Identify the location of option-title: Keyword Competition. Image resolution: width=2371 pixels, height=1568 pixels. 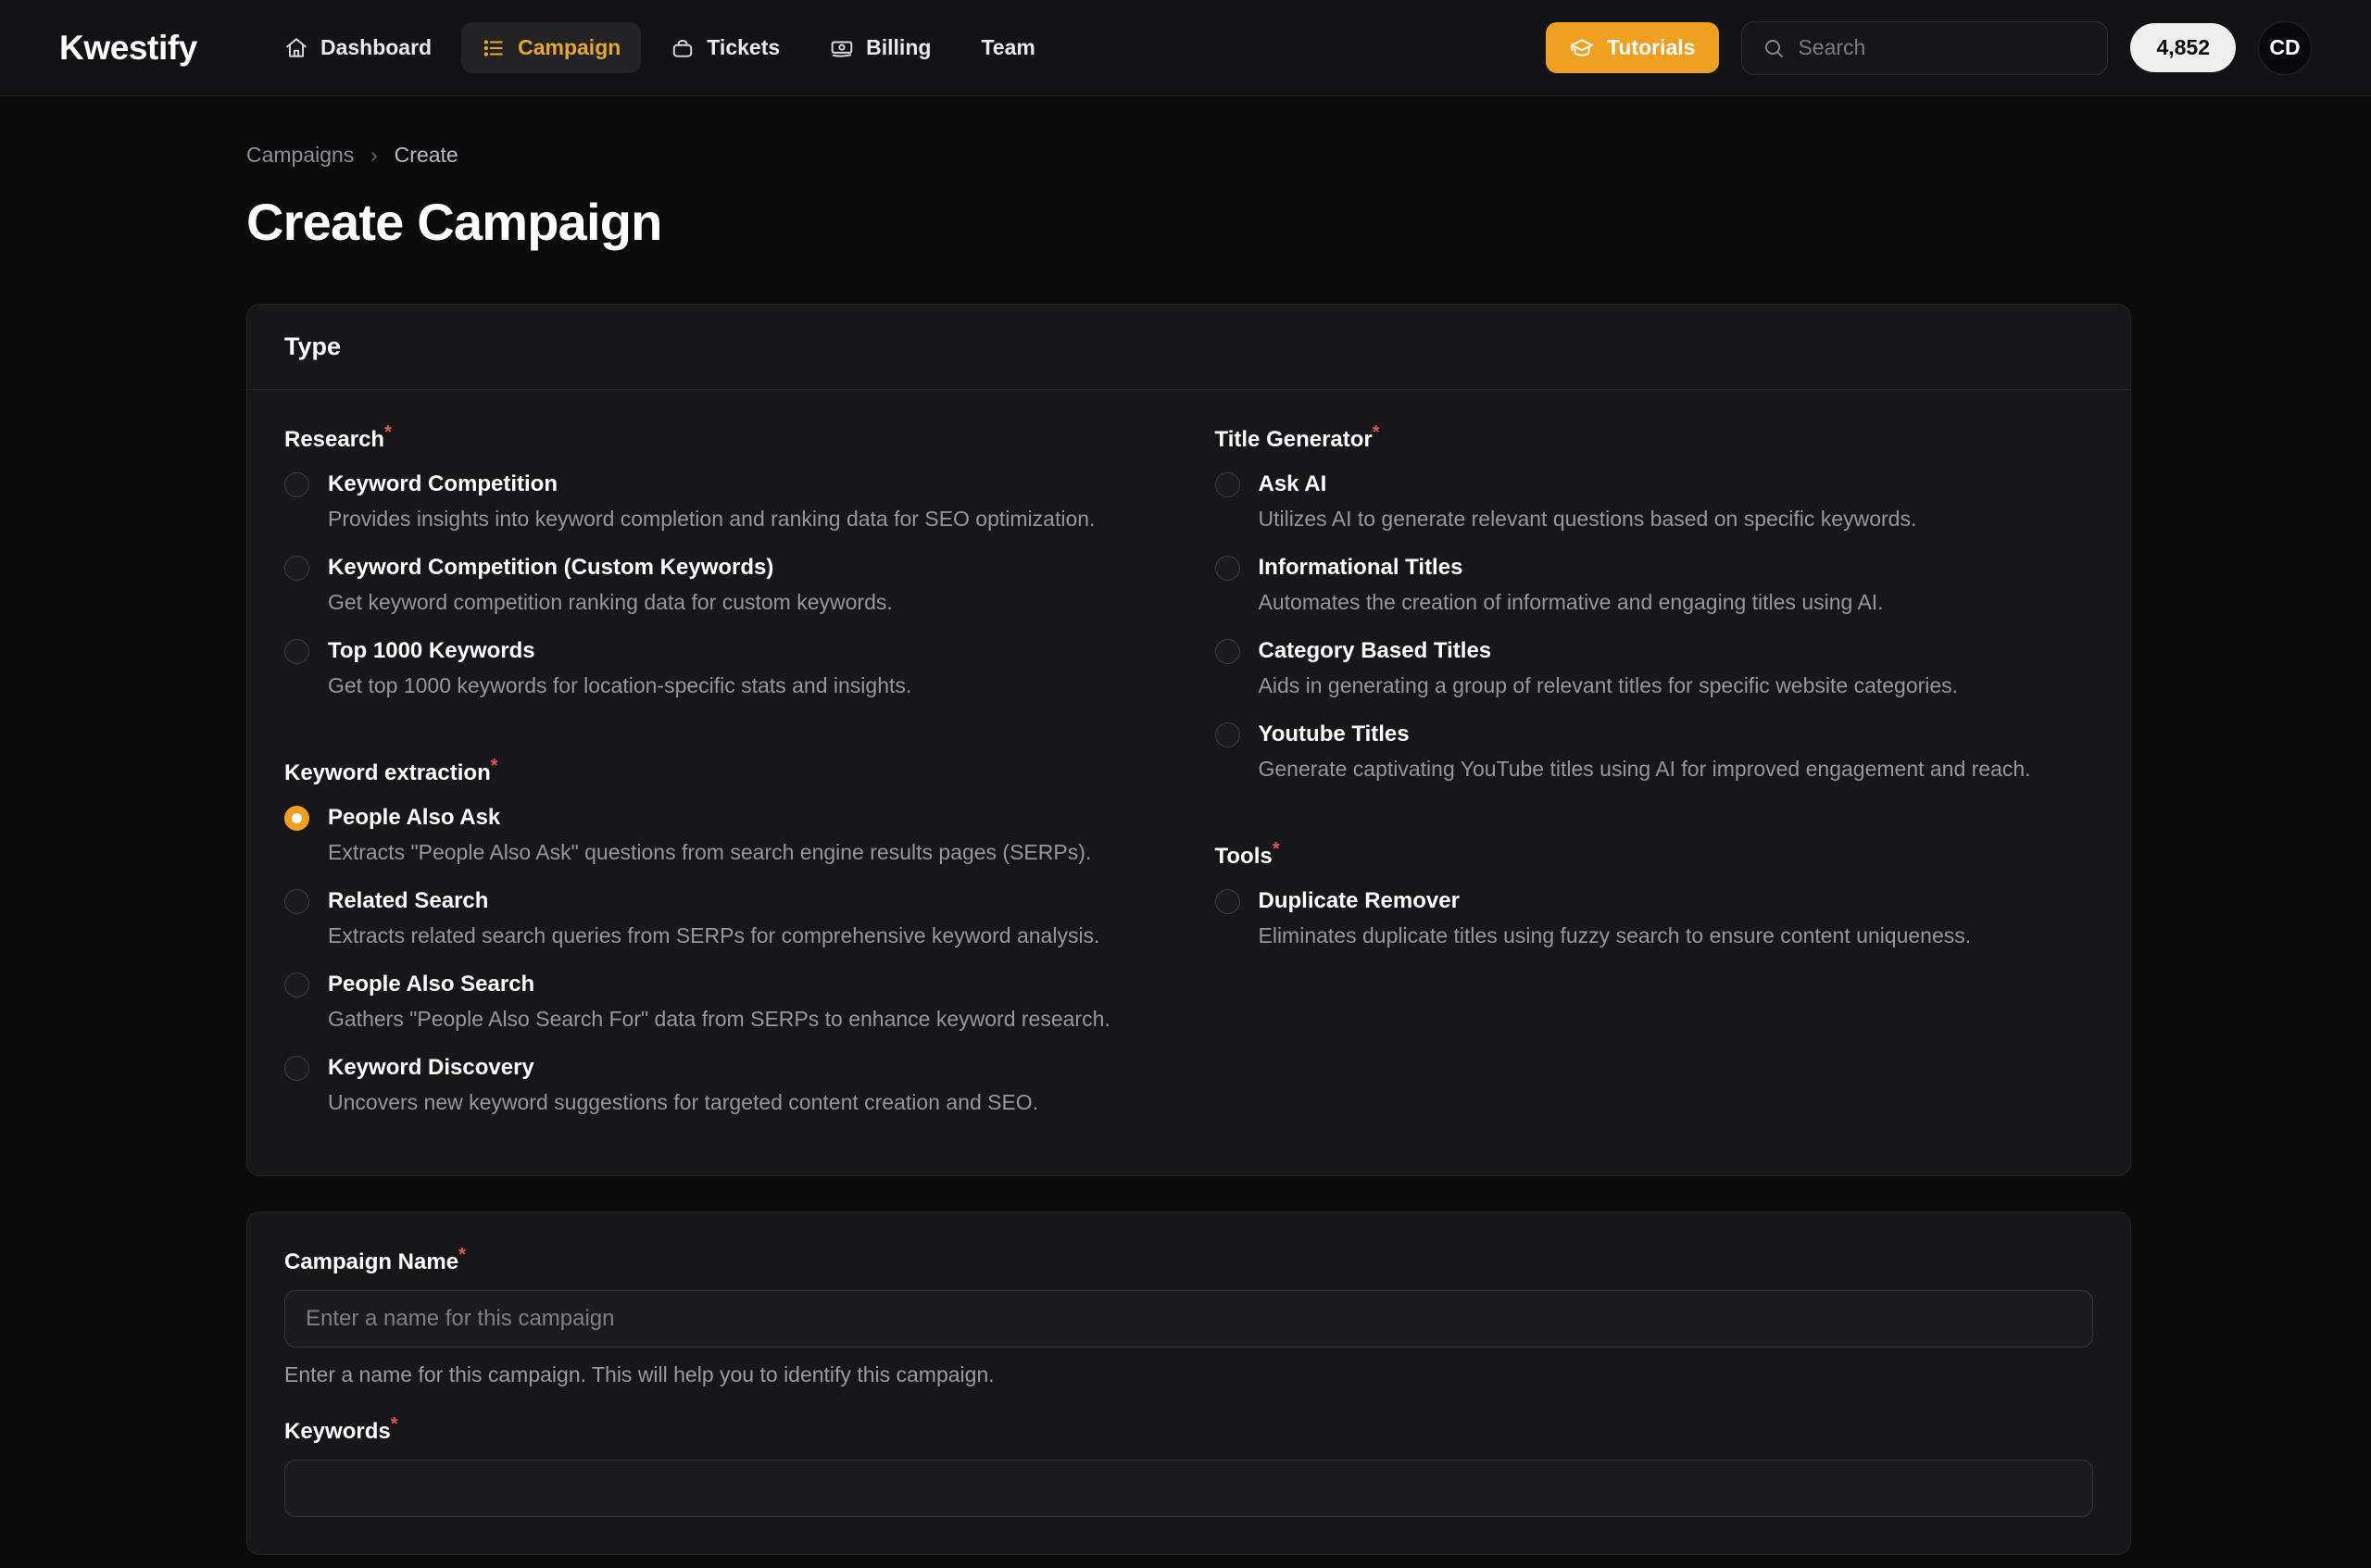
(443, 484).